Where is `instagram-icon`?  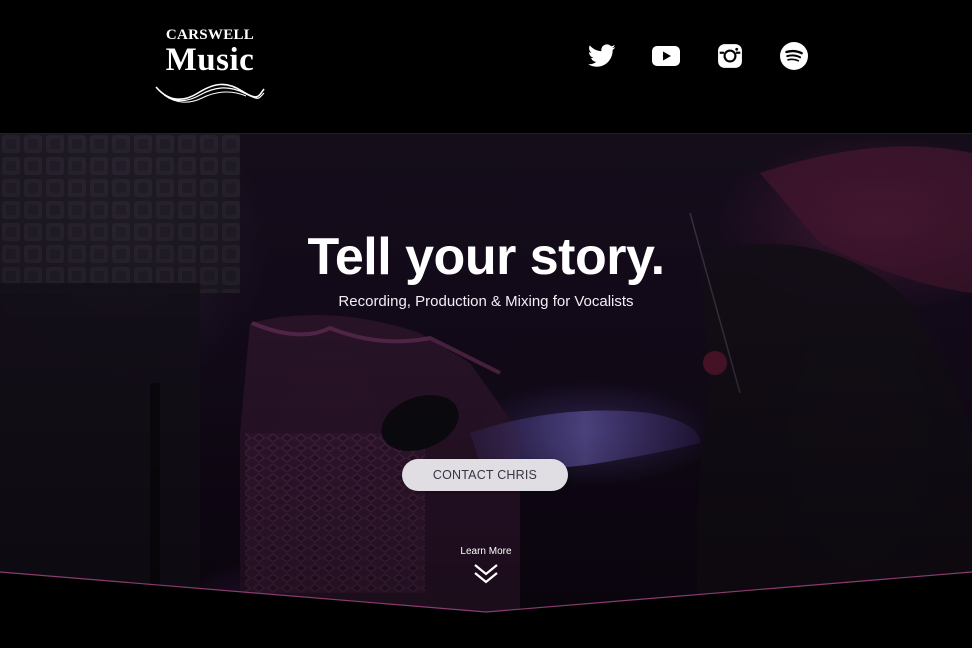 instagram-icon is located at coordinates (730, 56).